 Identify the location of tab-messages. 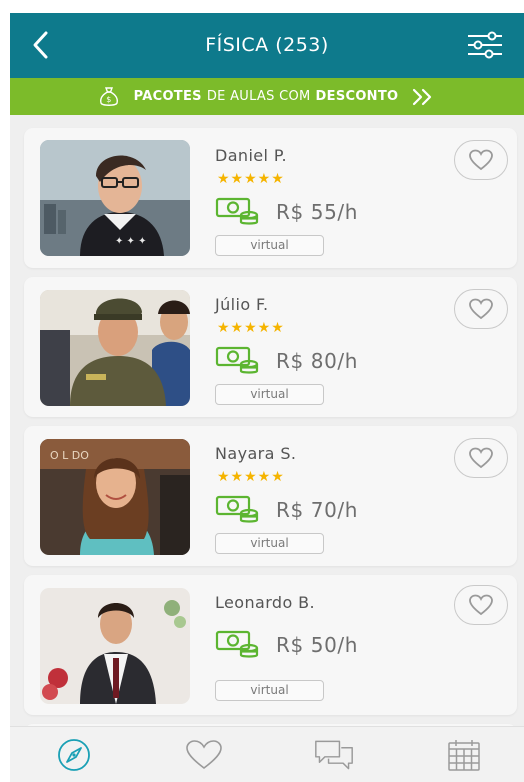
(334, 755).